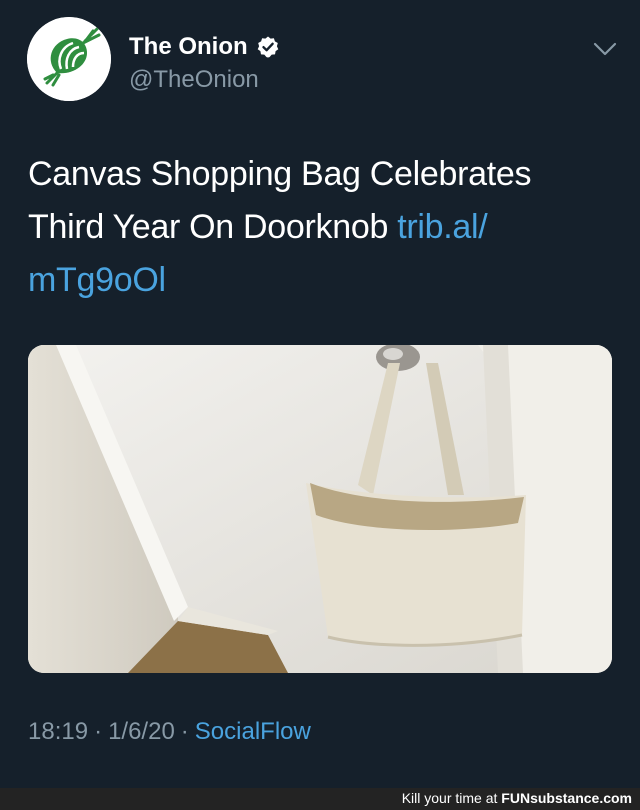 The width and height of the screenshot is (640, 810). I want to click on onion-logo-icon, so click(69, 59).